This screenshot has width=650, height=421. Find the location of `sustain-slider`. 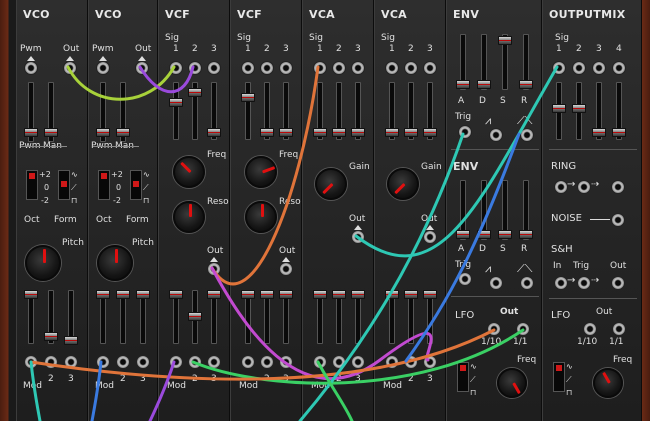

sustain-slider is located at coordinates (505, 40).